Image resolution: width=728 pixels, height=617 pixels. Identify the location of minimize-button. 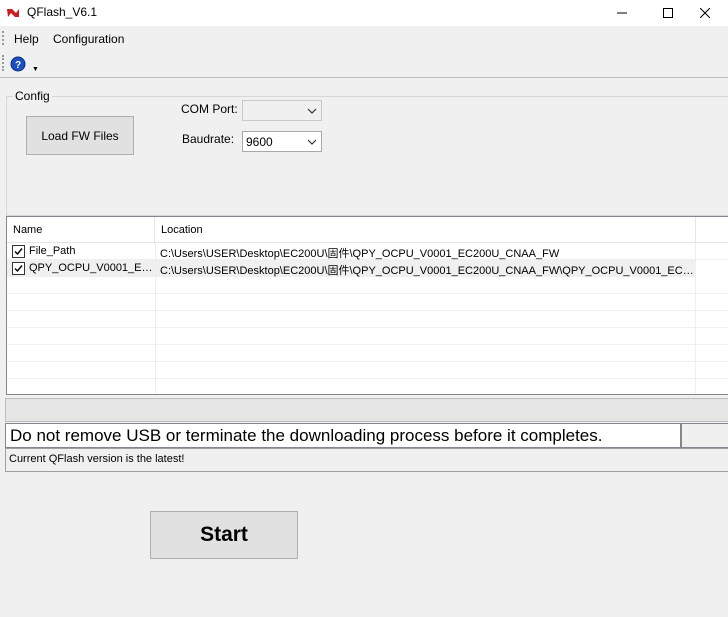
(622, 13).